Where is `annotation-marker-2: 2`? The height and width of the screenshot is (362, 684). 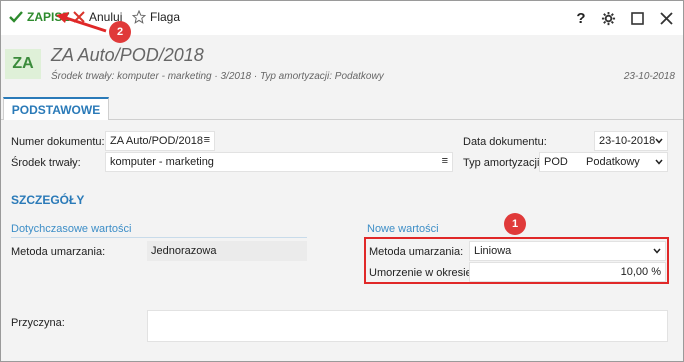 annotation-marker-2: 2 is located at coordinates (120, 32).